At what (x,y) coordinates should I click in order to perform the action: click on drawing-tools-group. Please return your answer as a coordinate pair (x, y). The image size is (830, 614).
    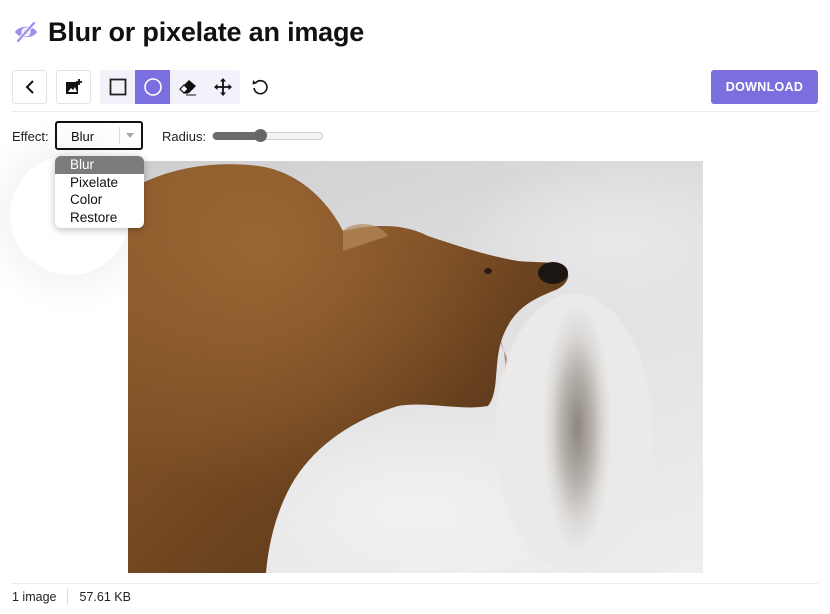
    Looking at the image, I should click on (170, 87).